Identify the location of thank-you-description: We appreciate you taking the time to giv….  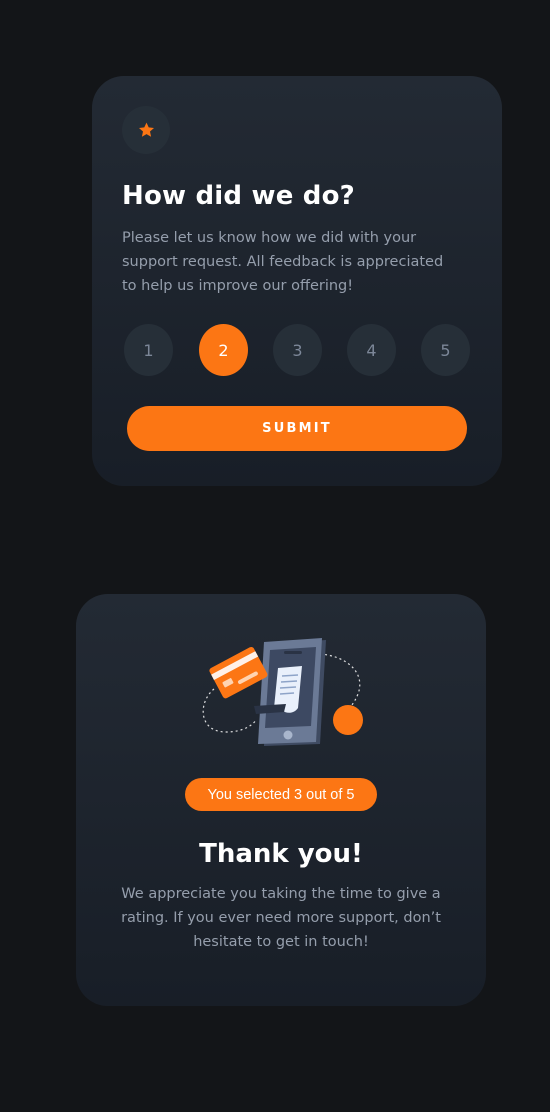
(281, 918).